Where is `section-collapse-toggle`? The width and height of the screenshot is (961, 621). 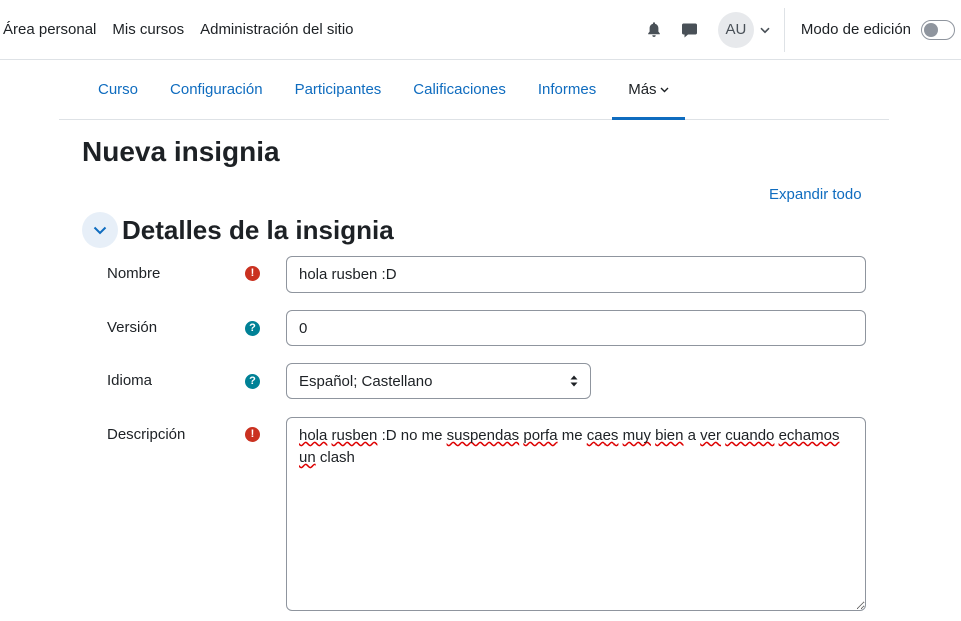
section-collapse-toggle is located at coordinates (100, 230).